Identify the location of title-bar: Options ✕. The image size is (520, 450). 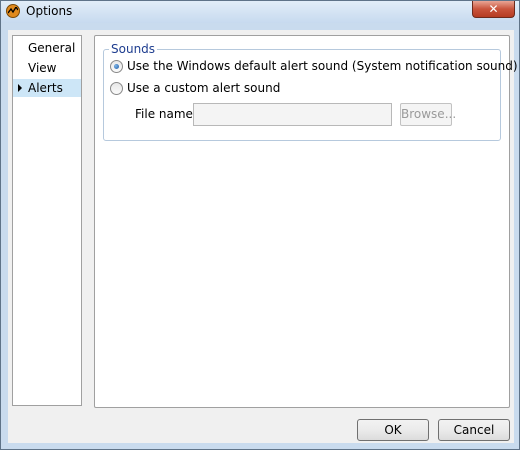
(260, 12).